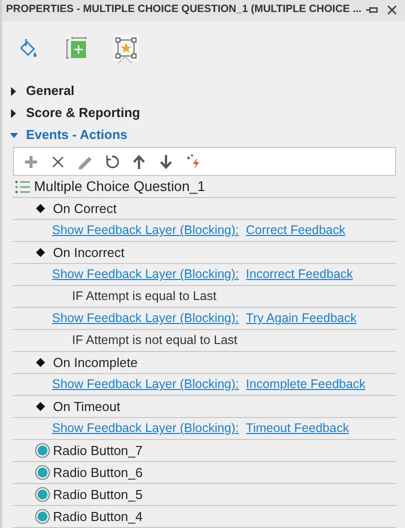  I want to click on target-link: Incorrect Feedback, so click(299, 274).